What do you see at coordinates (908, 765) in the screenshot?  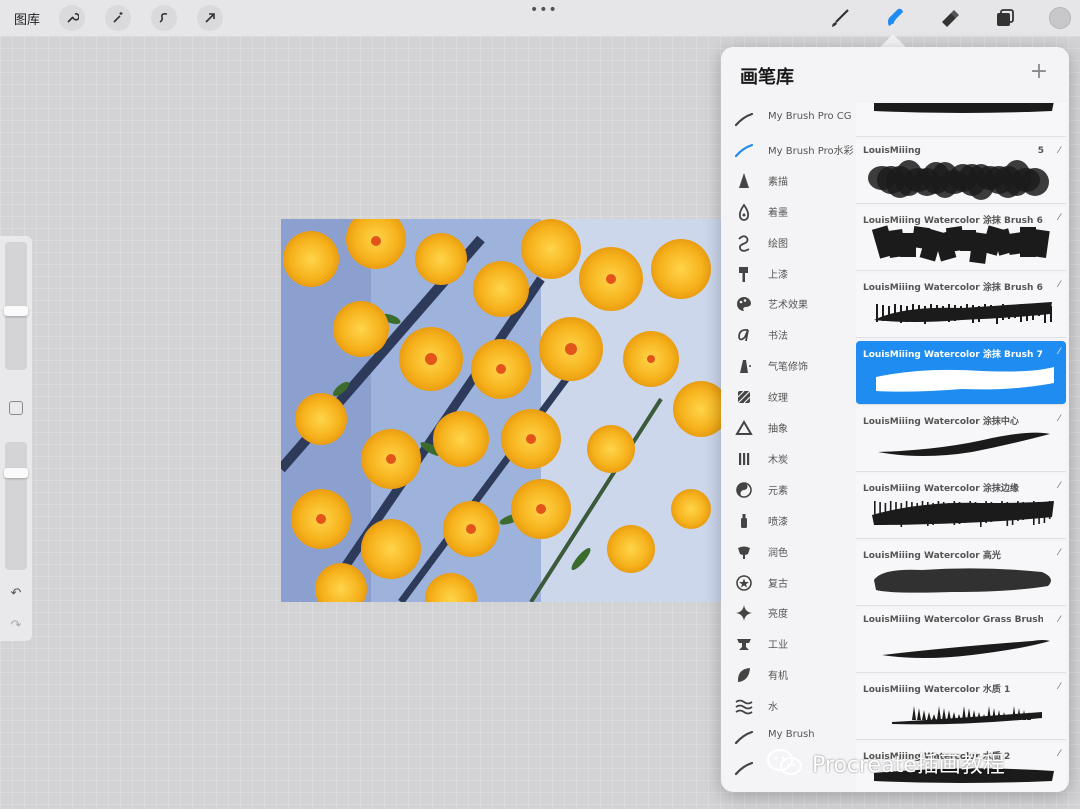 I see `watermark-text: Procreate插画教程` at bounding box center [908, 765].